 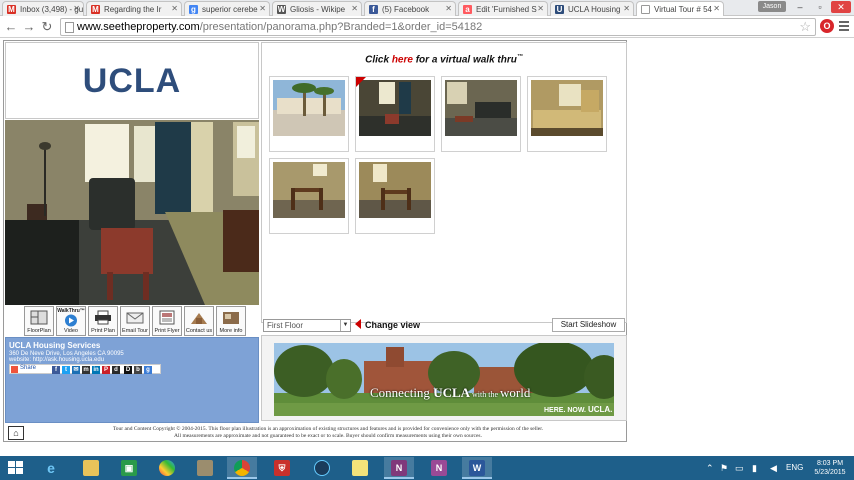 What do you see at coordinates (827, 26) in the screenshot?
I see `opera-extension-icon: O` at bounding box center [827, 26].